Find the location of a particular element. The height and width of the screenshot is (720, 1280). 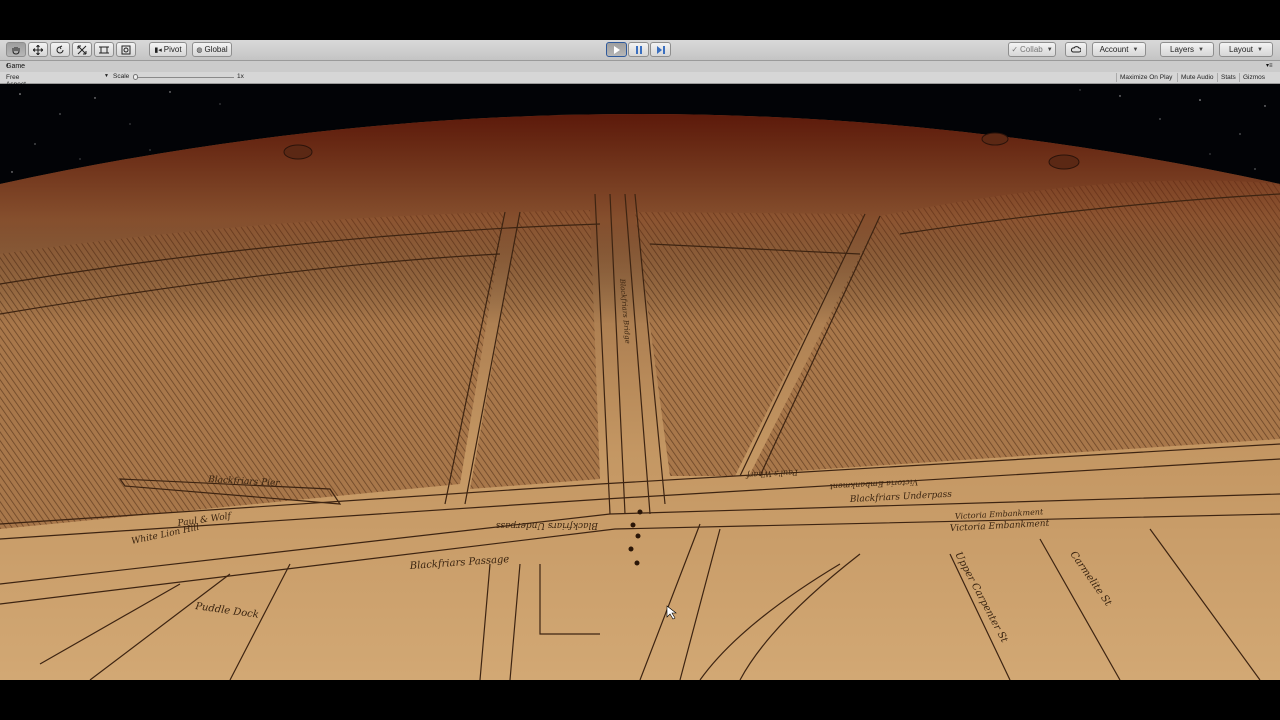

move-tool-button is located at coordinates (38, 49).